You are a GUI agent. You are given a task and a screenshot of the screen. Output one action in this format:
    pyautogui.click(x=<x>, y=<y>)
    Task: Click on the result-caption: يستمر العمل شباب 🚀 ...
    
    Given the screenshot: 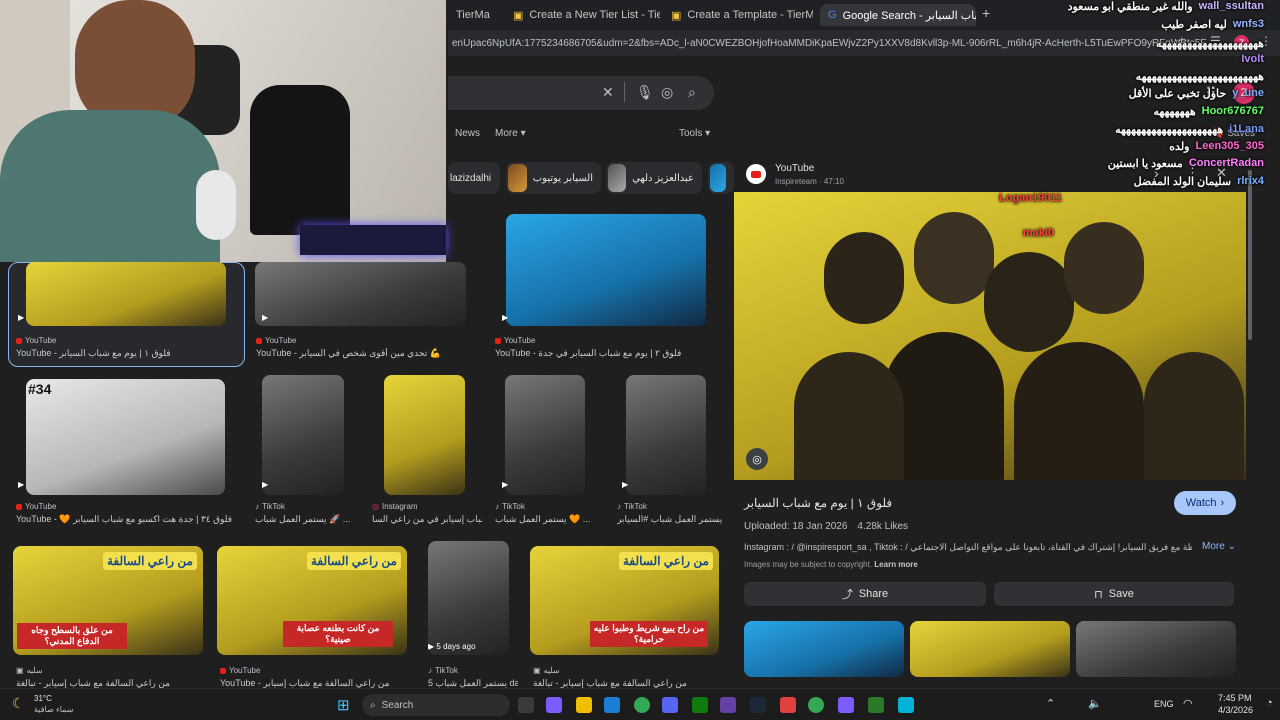 What is the action you would take?
    pyautogui.click(x=310, y=519)
    